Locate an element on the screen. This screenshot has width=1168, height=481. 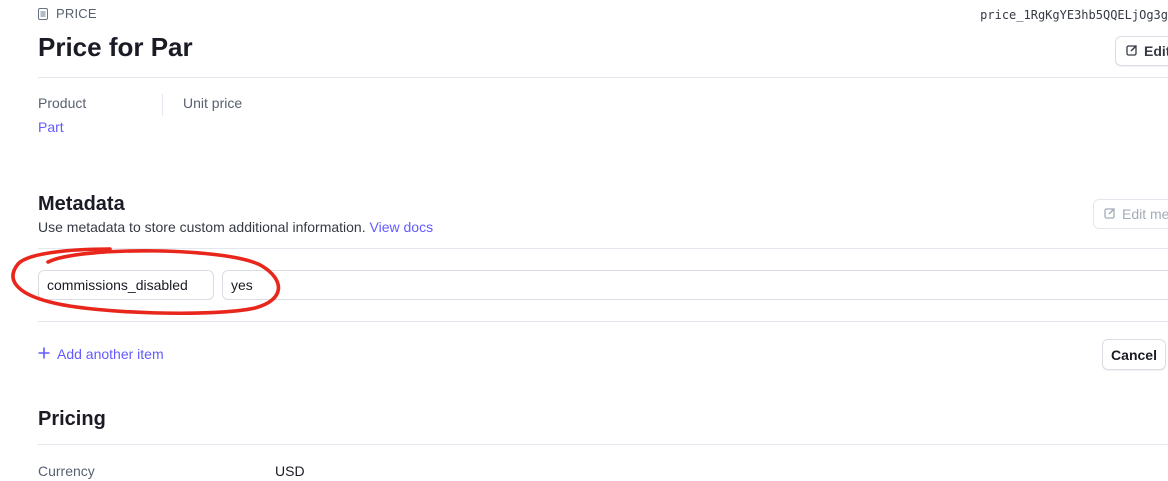
product-label: Product is located at coordinates (62, 103).